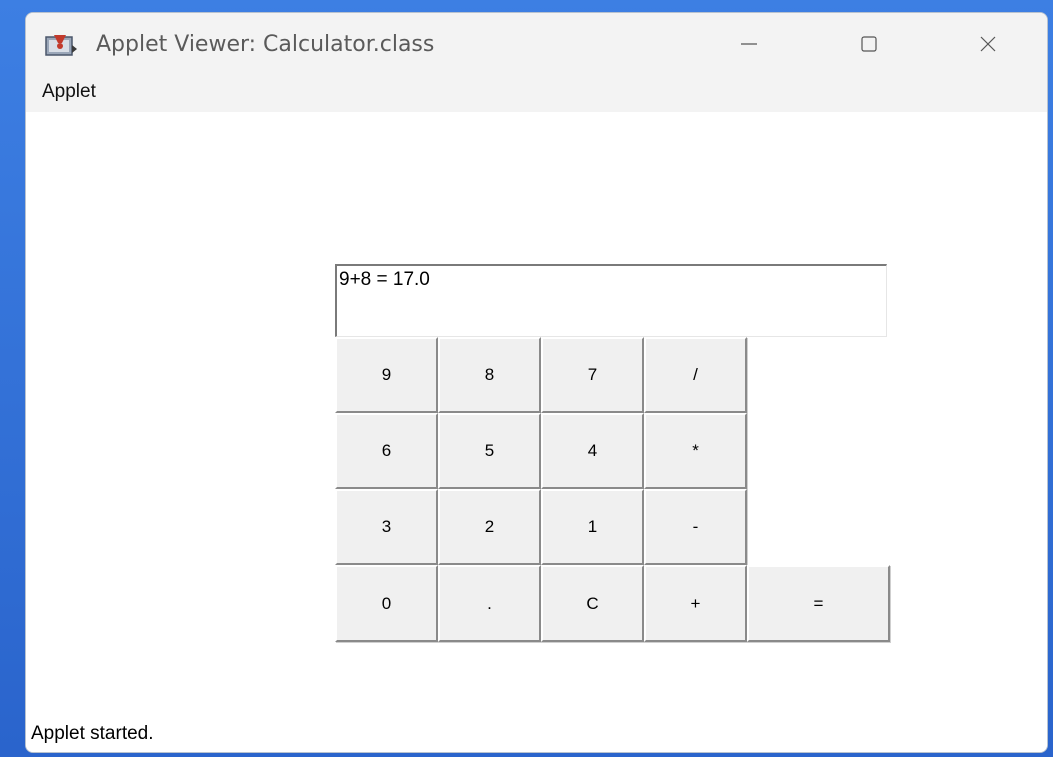 Image resolution: width=1053 pixels, height=757 pixels. What do you see at coordinates (489, 603) in the screenshot?
I see `key-decimal: .` at bounding box center [489, 603].